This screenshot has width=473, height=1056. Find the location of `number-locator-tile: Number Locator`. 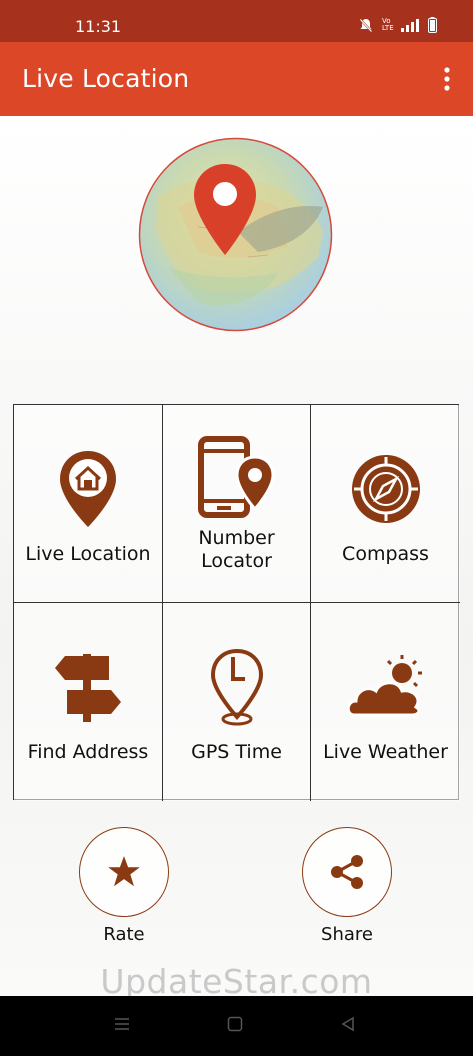

number-locator-tile: Number Locator is located at coordinates (237, 504).